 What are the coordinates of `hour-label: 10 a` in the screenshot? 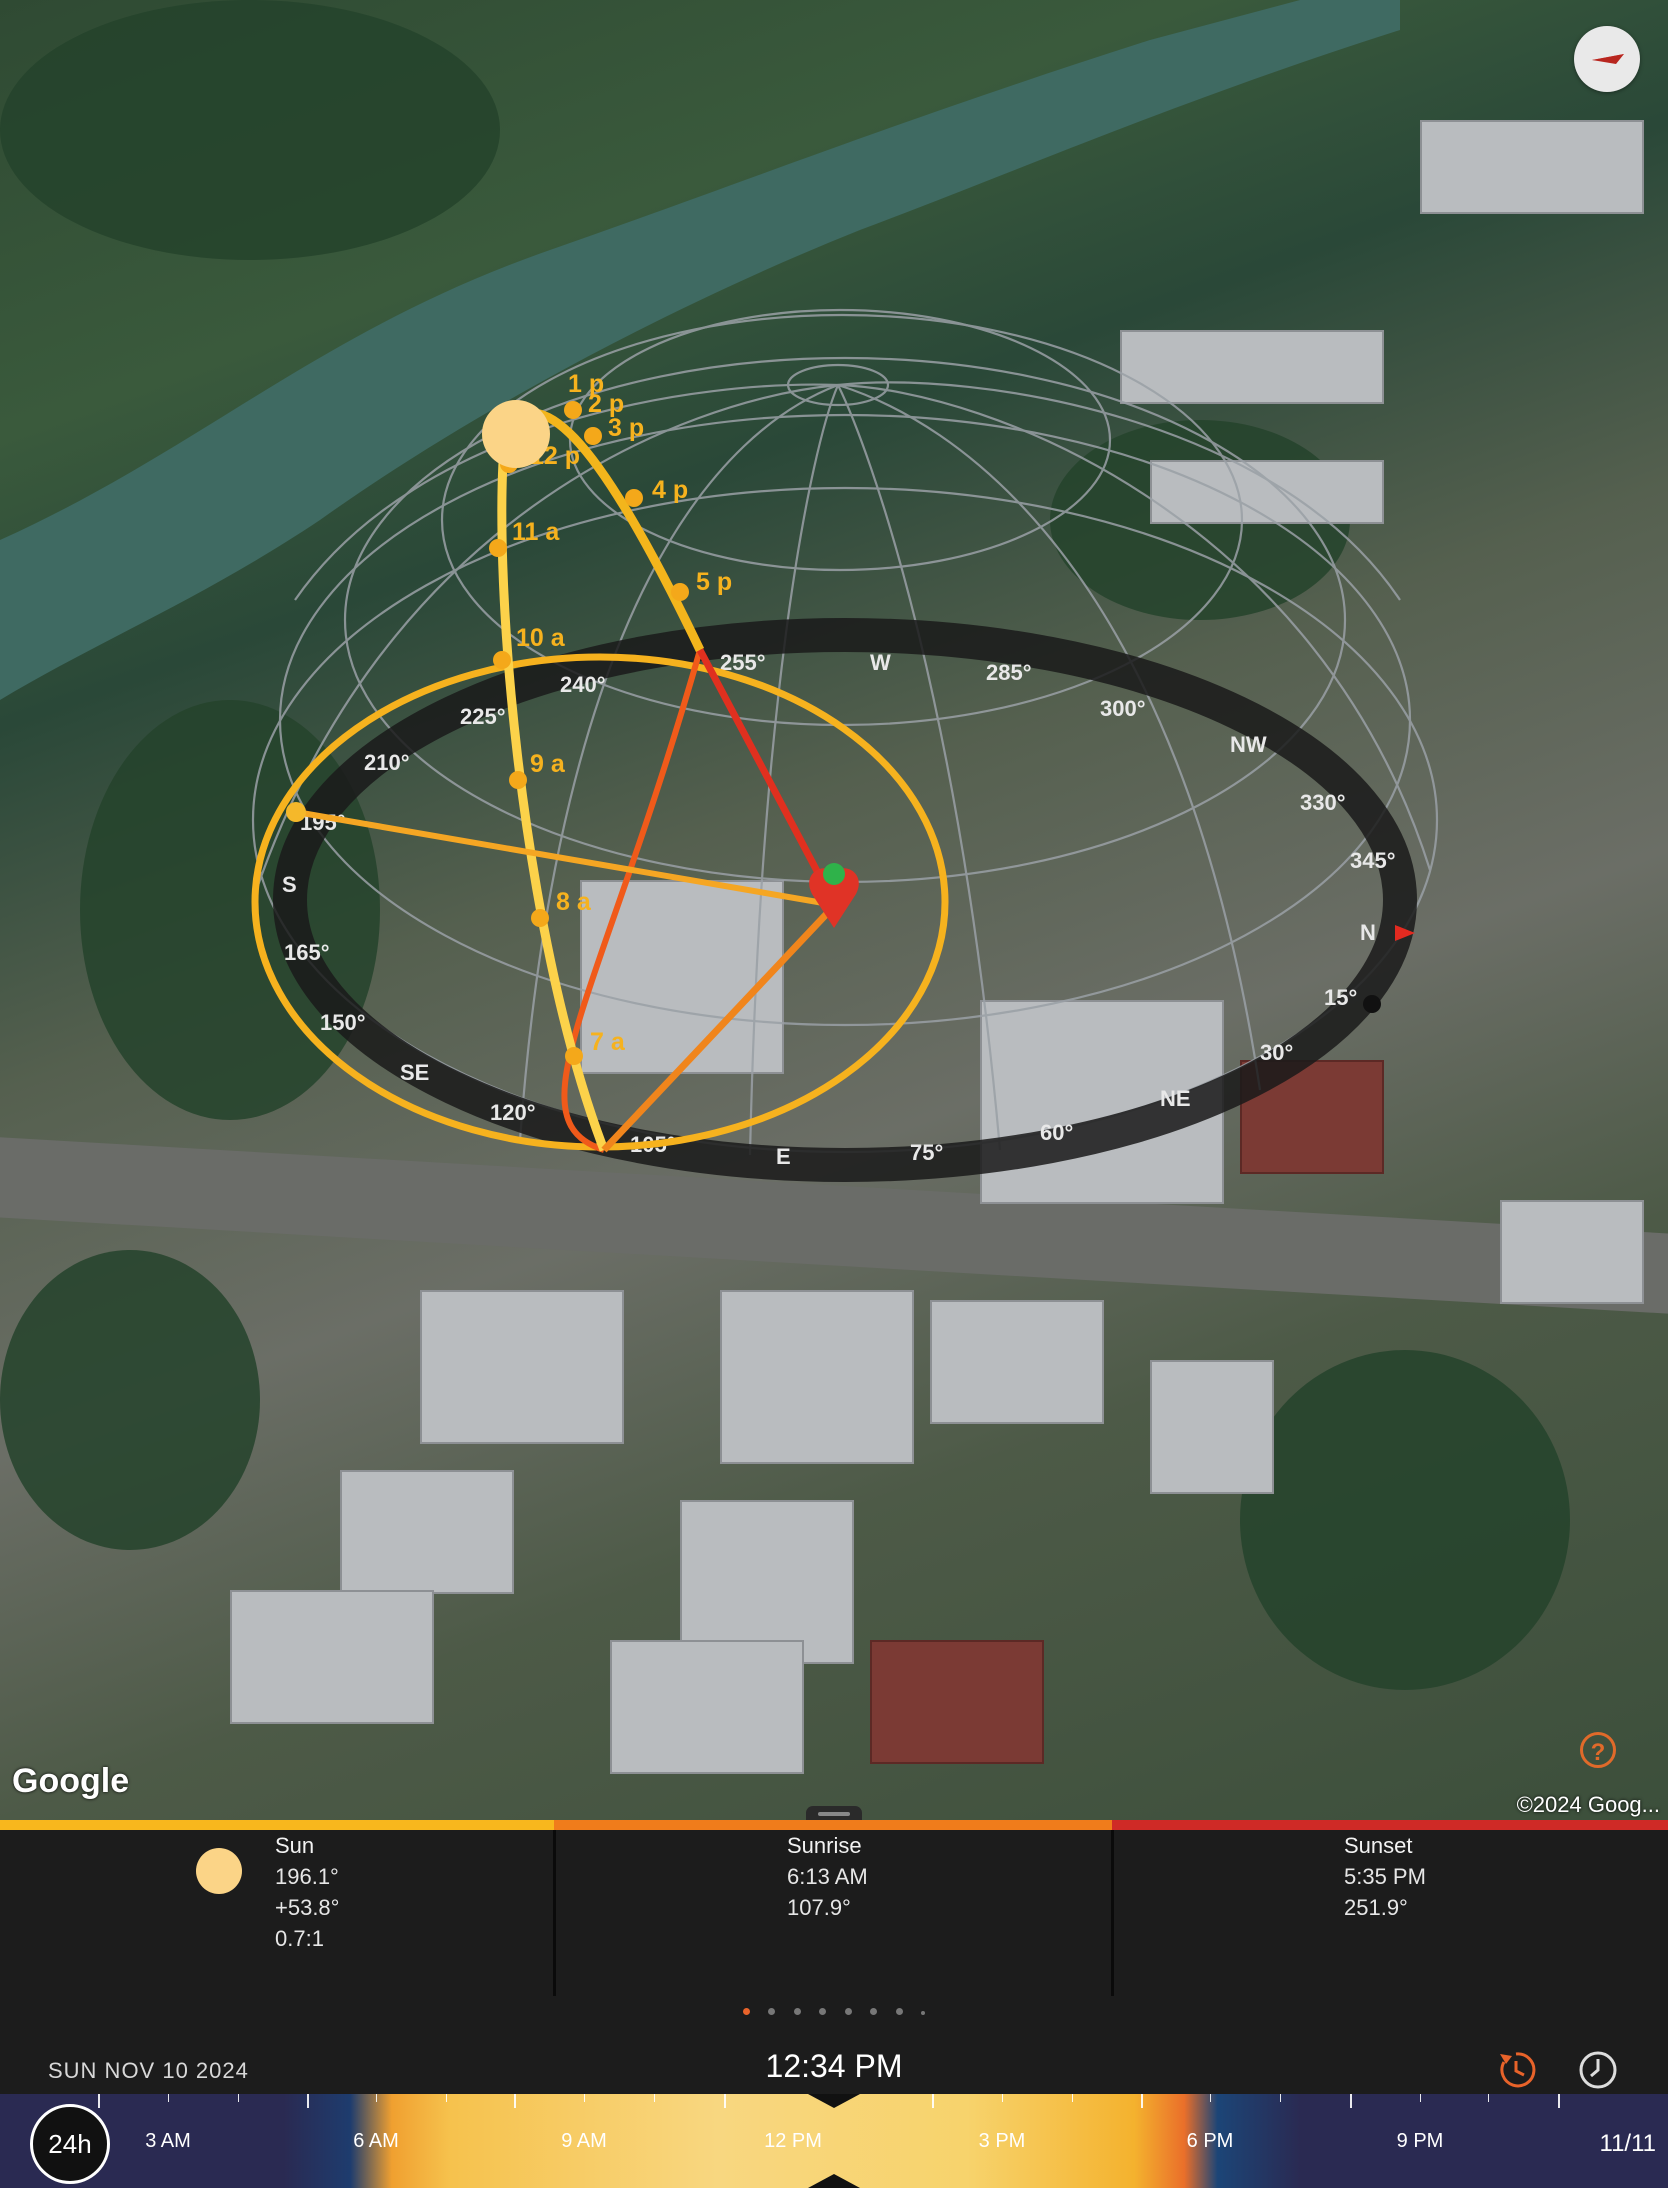 It's located at (541, 638).